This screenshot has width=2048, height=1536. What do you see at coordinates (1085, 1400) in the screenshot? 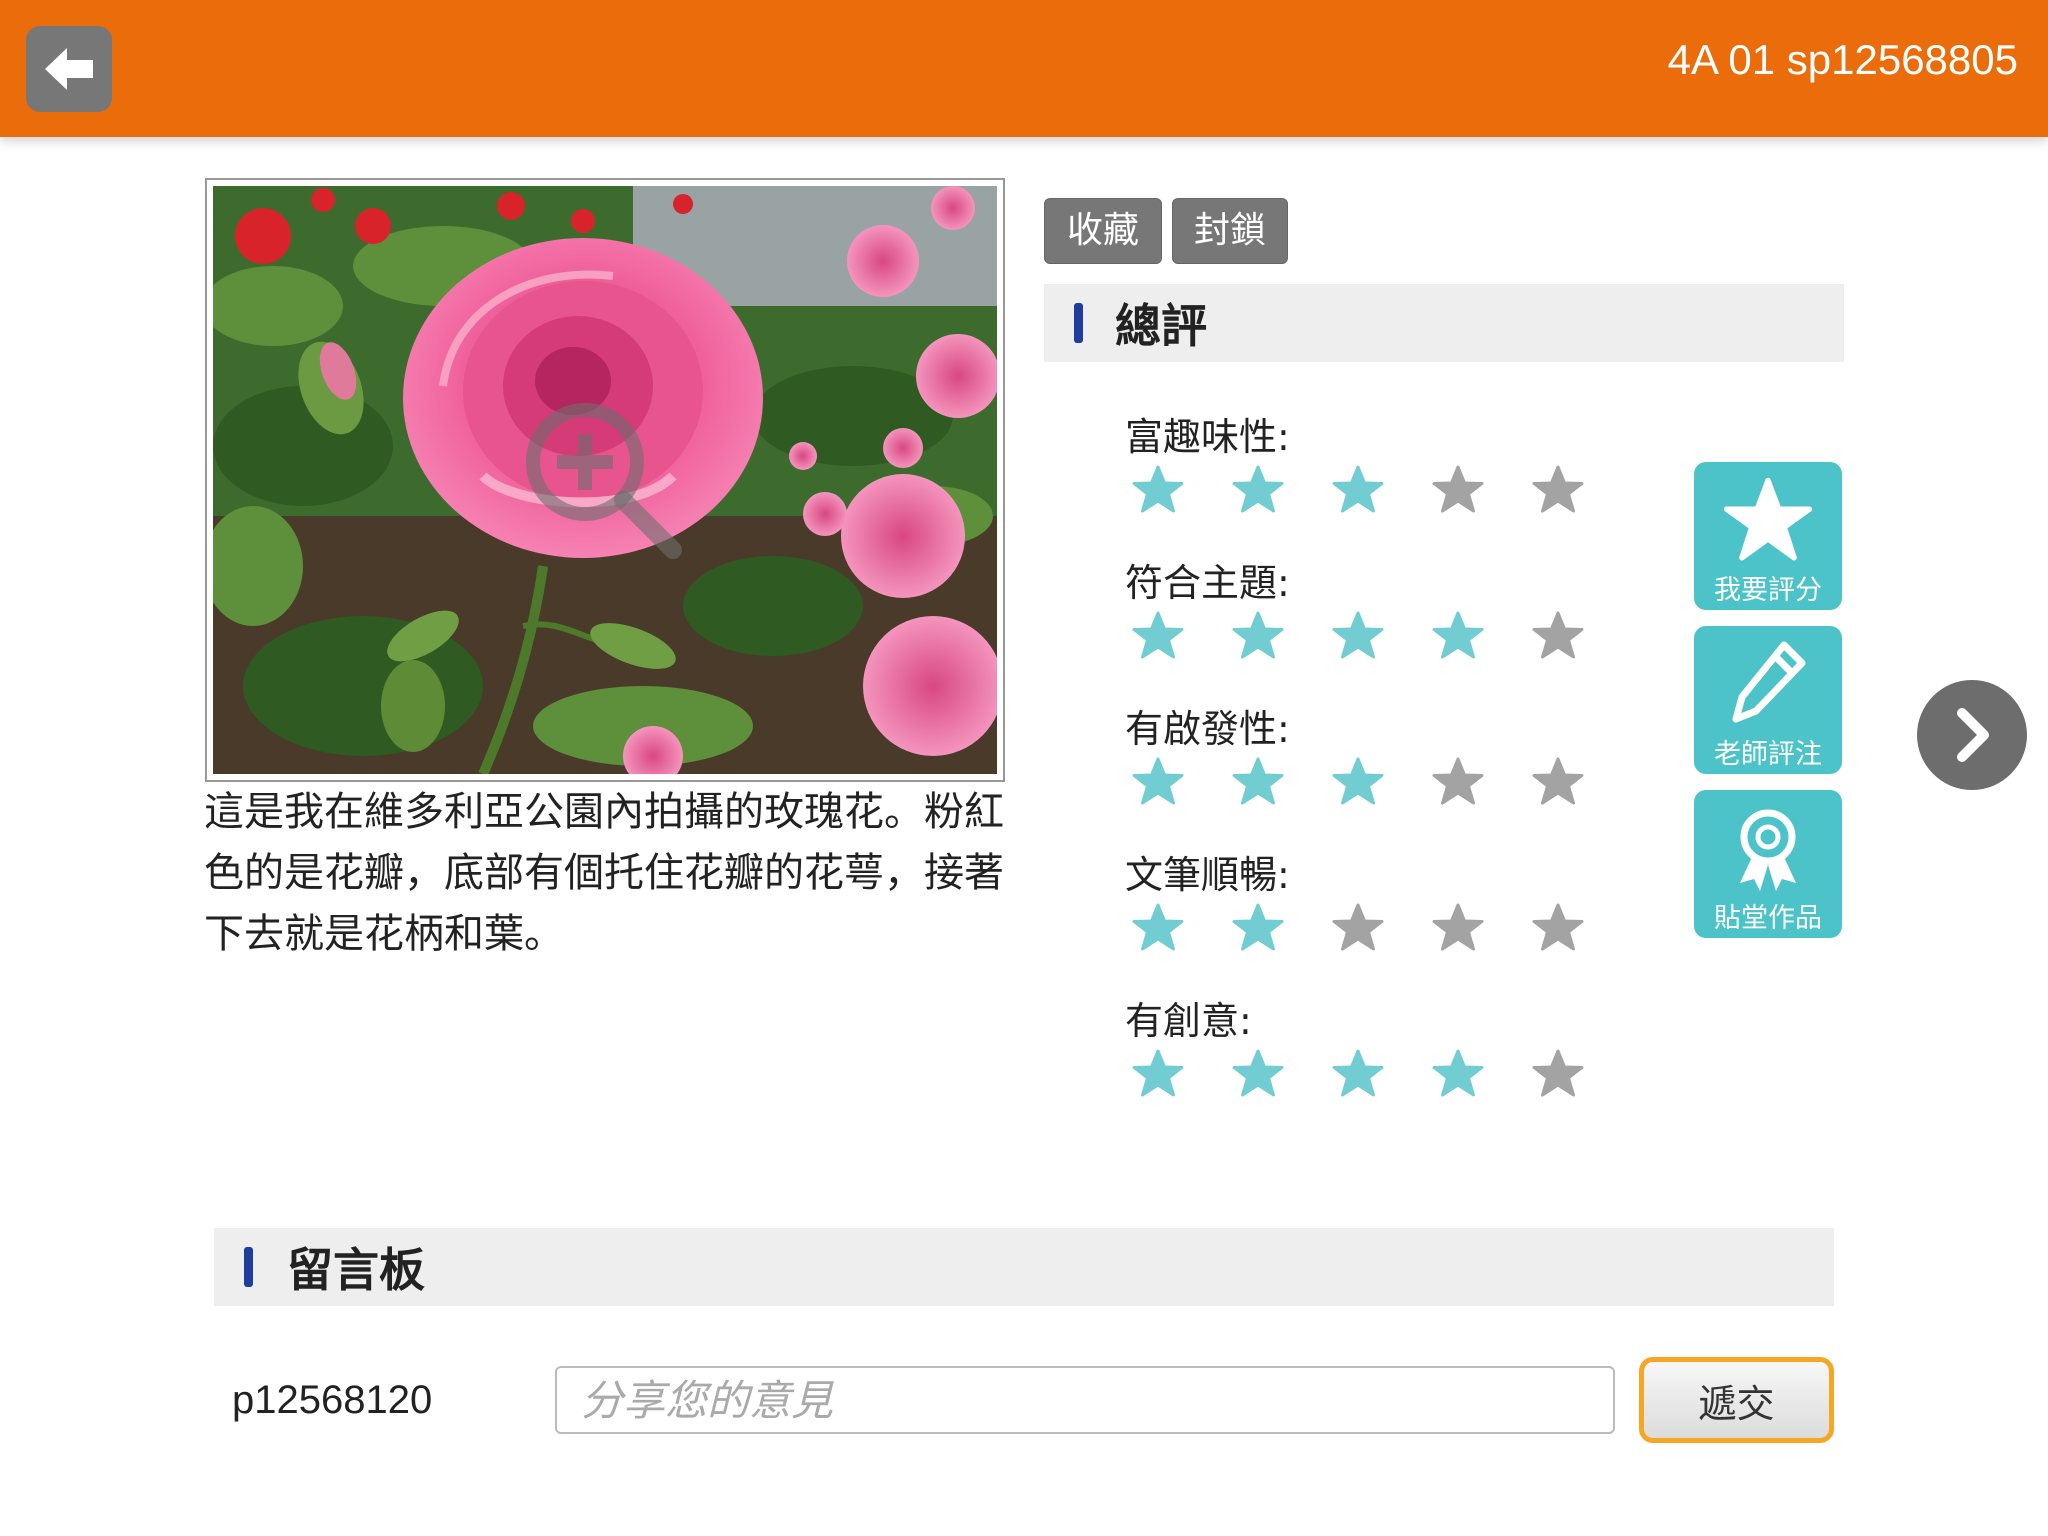
I see `comment-input` at bounding box center [1085, 1400].